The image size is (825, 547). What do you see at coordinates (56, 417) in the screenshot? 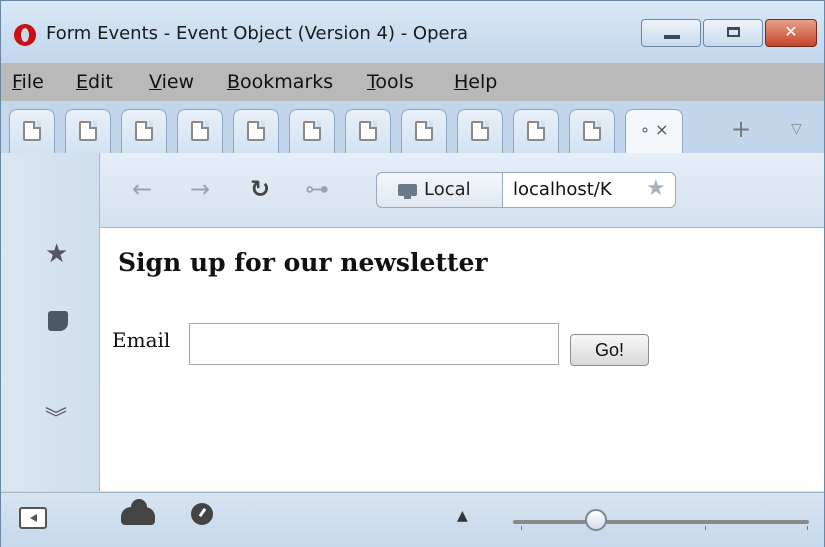
I see `expand-icon: ︾` at bounding box center [56, 417].